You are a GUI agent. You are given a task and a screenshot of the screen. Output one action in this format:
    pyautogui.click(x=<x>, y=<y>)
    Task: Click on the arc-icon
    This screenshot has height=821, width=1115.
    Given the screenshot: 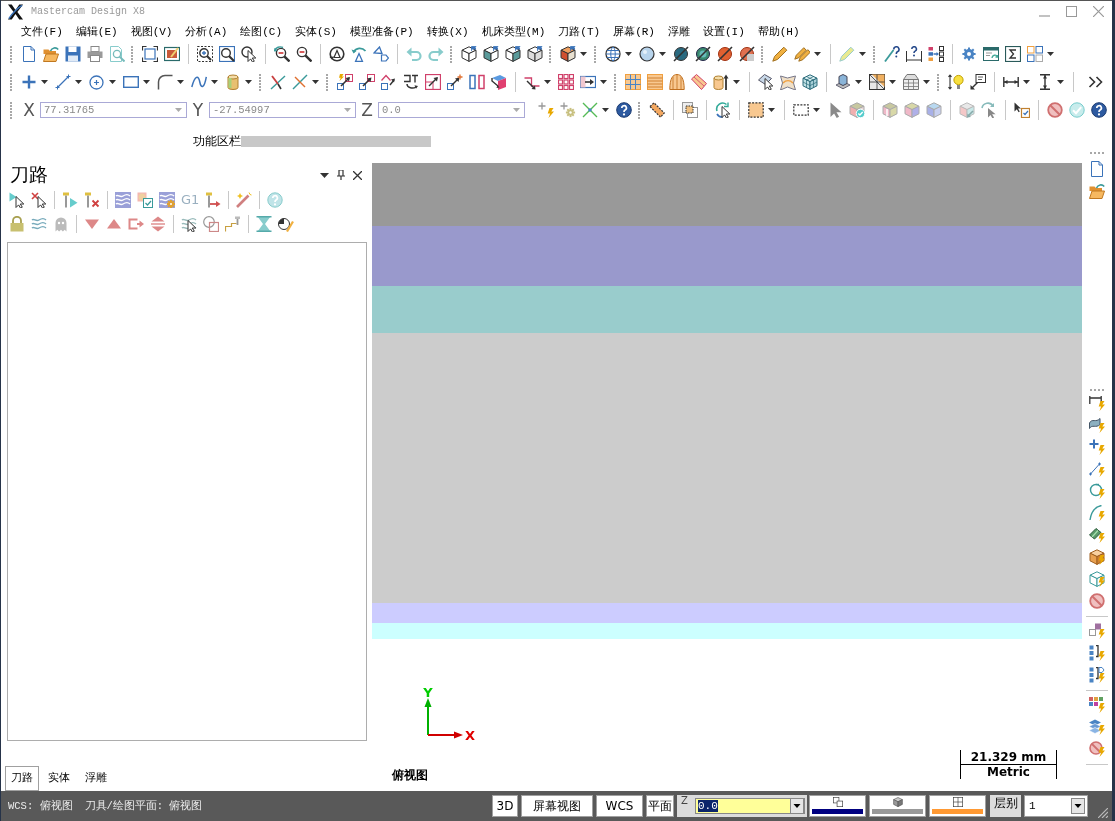 What is the action you would take?
    pyautogui.click(x=165, y=82)
    